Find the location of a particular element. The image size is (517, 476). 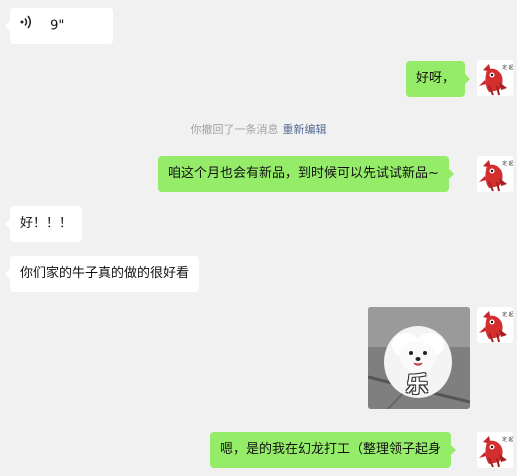

recall-notice: 你撤回了一条消息 重新编辑 is located at coordinates (258, 129).